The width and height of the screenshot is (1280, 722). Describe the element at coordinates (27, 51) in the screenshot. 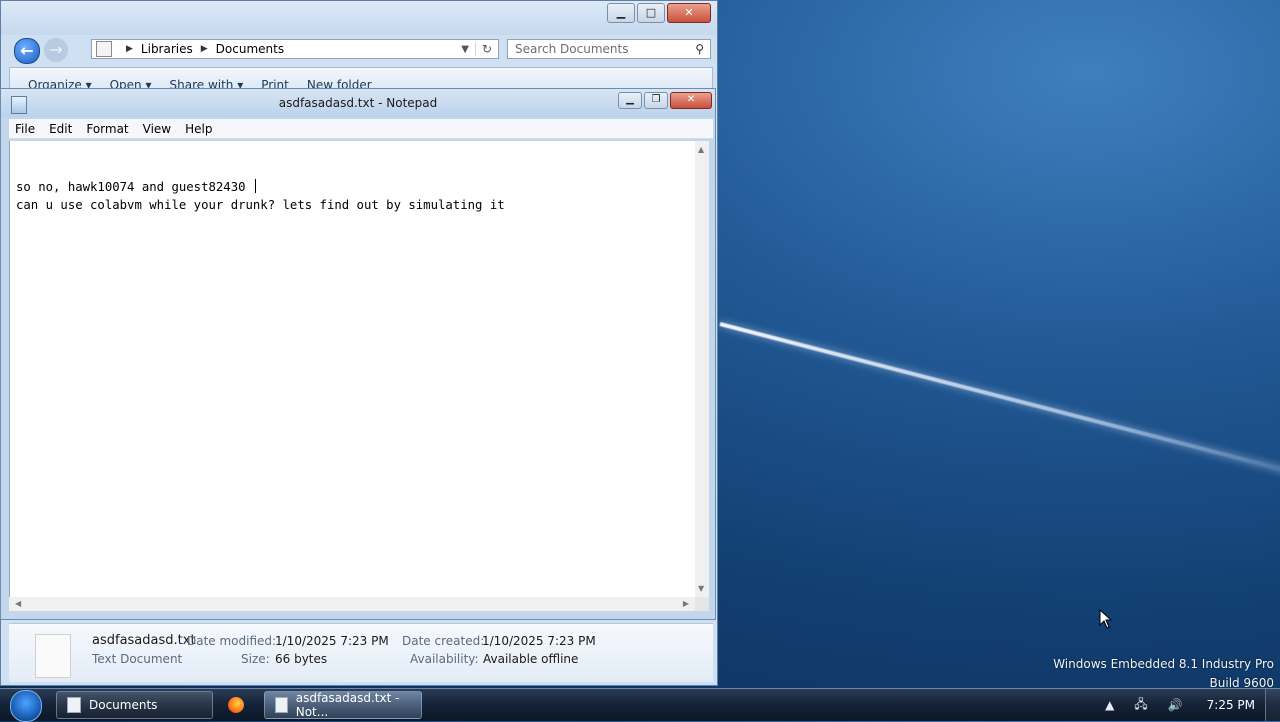

I see `back-arrow-icon: ←` at that location.